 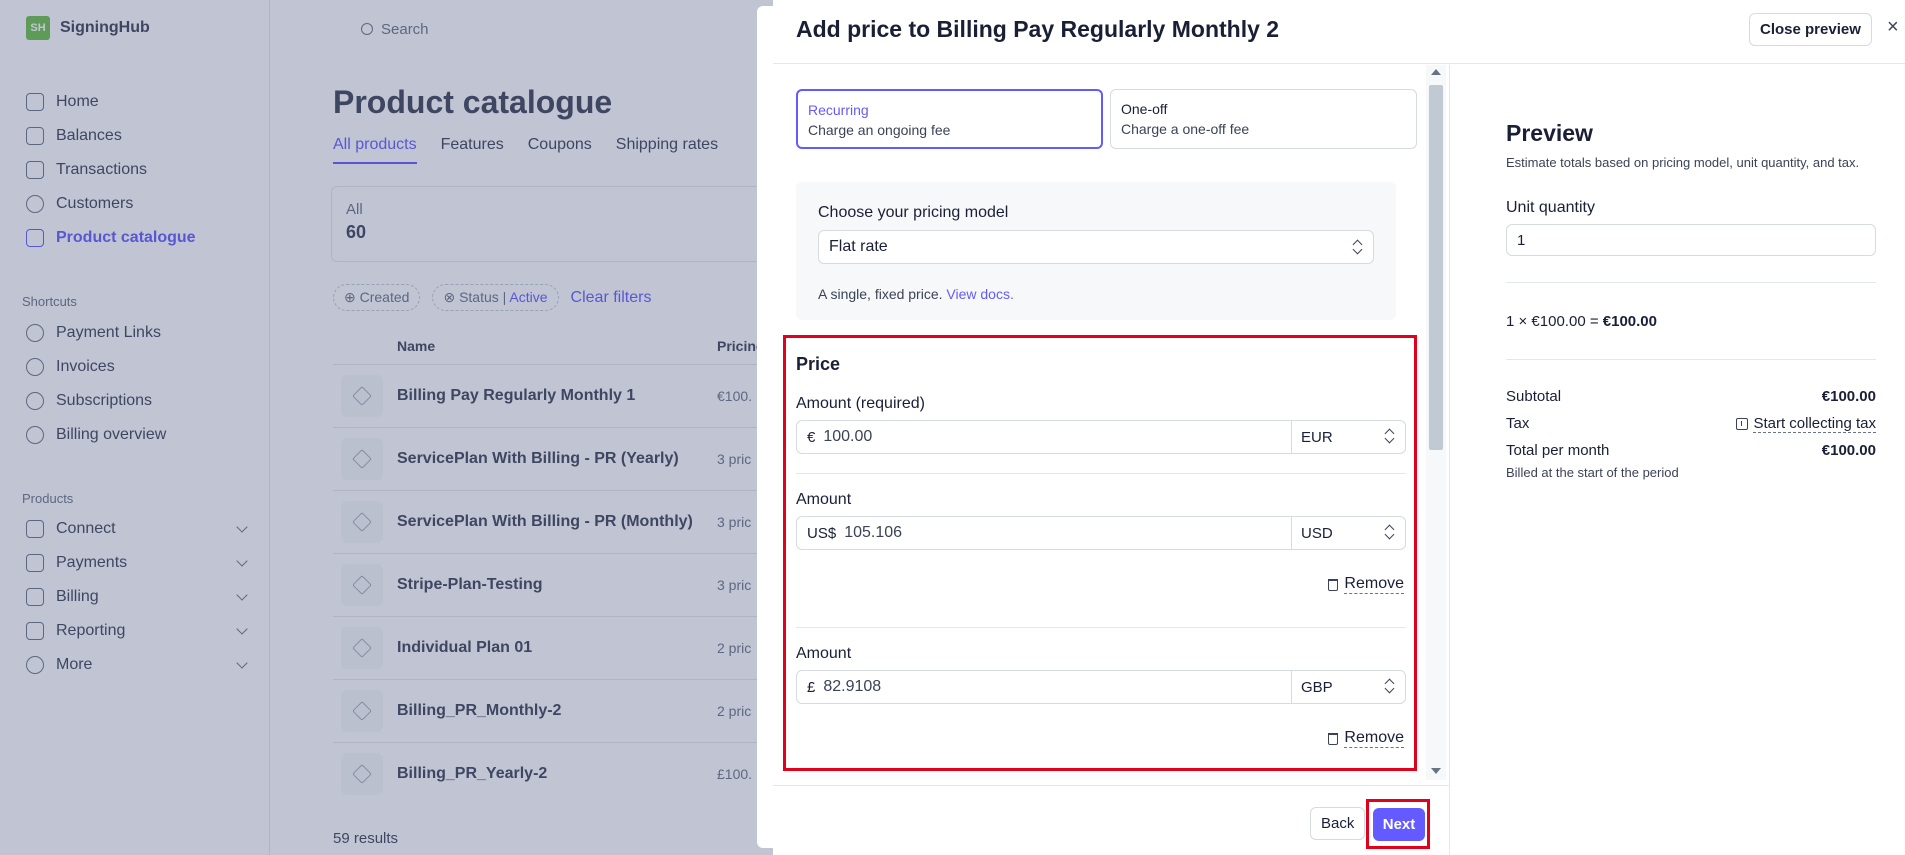 What do you see at coordinates (949, 119) in the screenshot?
I see `recurring-option: Recurring Charge an ongoing fee` at bounding box center [949, 119].